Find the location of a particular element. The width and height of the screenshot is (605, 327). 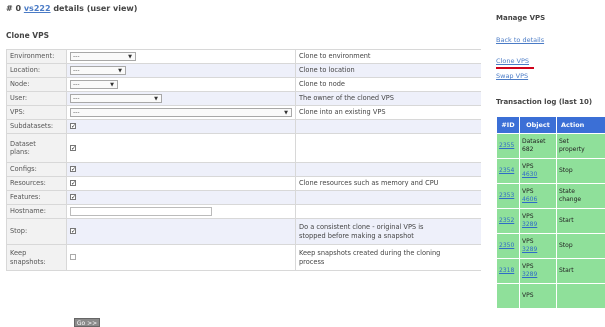

features-label: Features: is located at coordinates (36, 197).